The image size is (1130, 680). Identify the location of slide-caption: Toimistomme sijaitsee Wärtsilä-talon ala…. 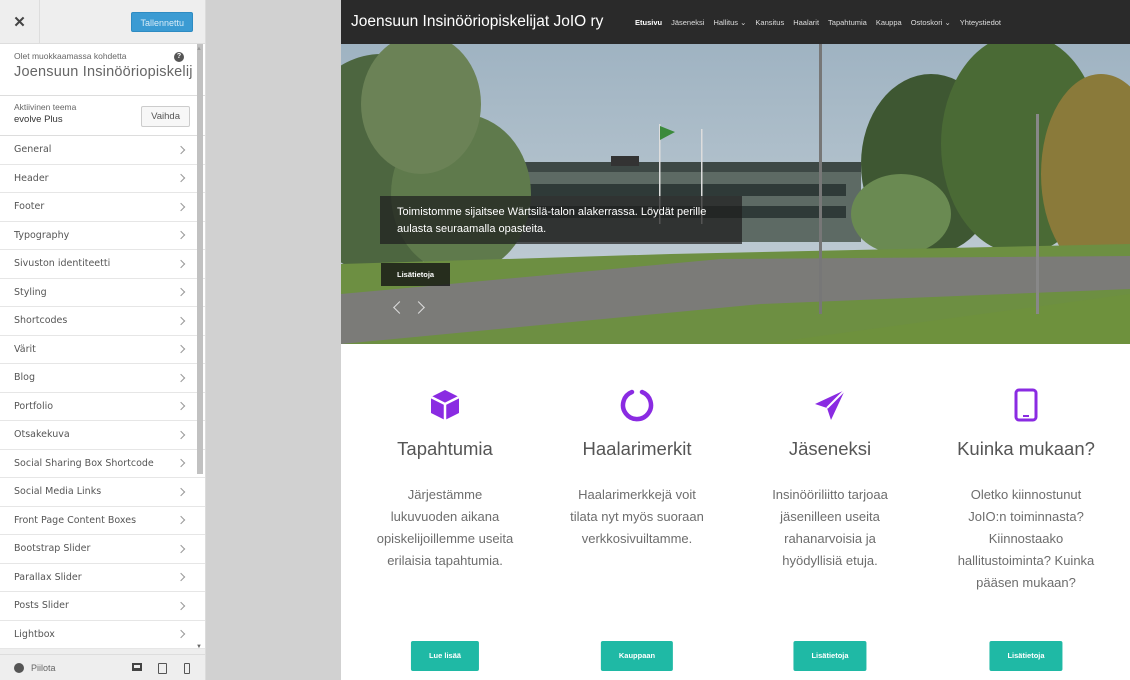
(561, 220).